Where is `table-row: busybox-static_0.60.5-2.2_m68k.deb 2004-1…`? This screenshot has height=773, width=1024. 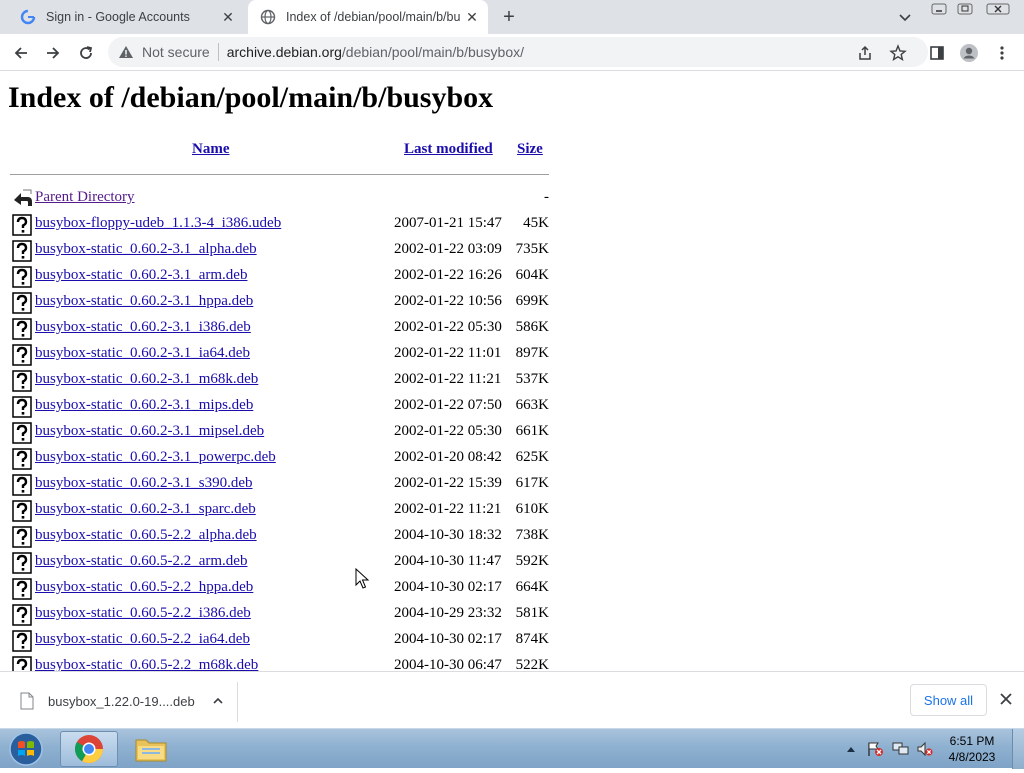
table-row: busybox-static_0.60.5-2.2_m68k.deb 2004-1… is located at coordinates (280, 662).